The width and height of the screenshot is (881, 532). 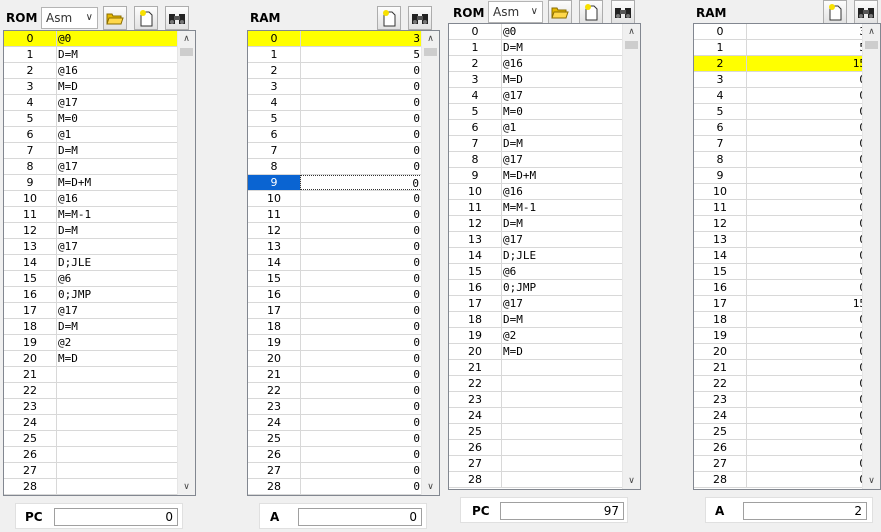 I want to click on table-row: 8 @17, so click(x=91, y=167).